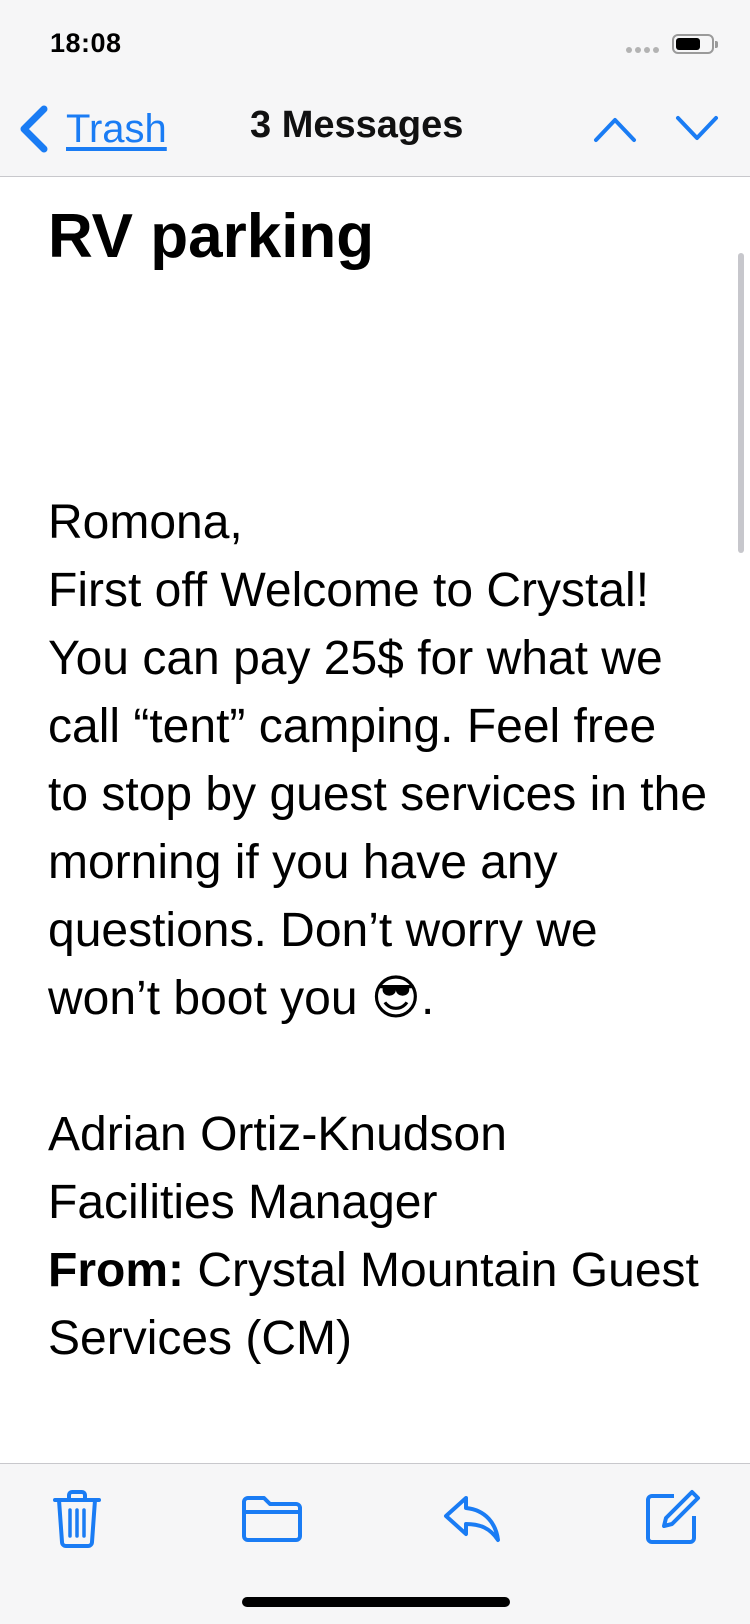  I want to click on battery-icon, so click(695, 44).